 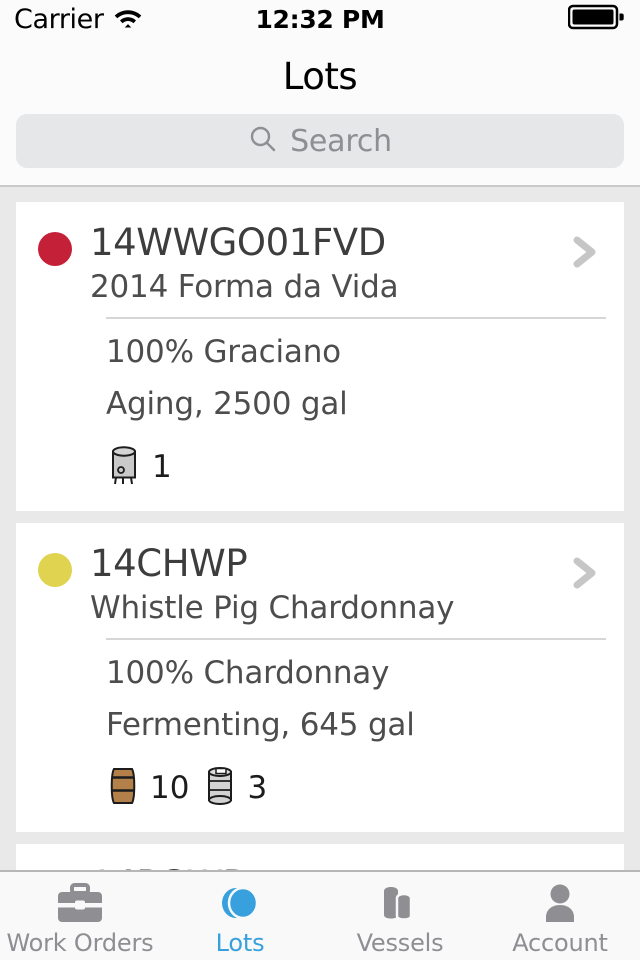 What do you see at coordinates (227, 404) in the screenshot?
I see `lot-stage-volume: Aging, 2500 gal` at bounding box center [227, 404].